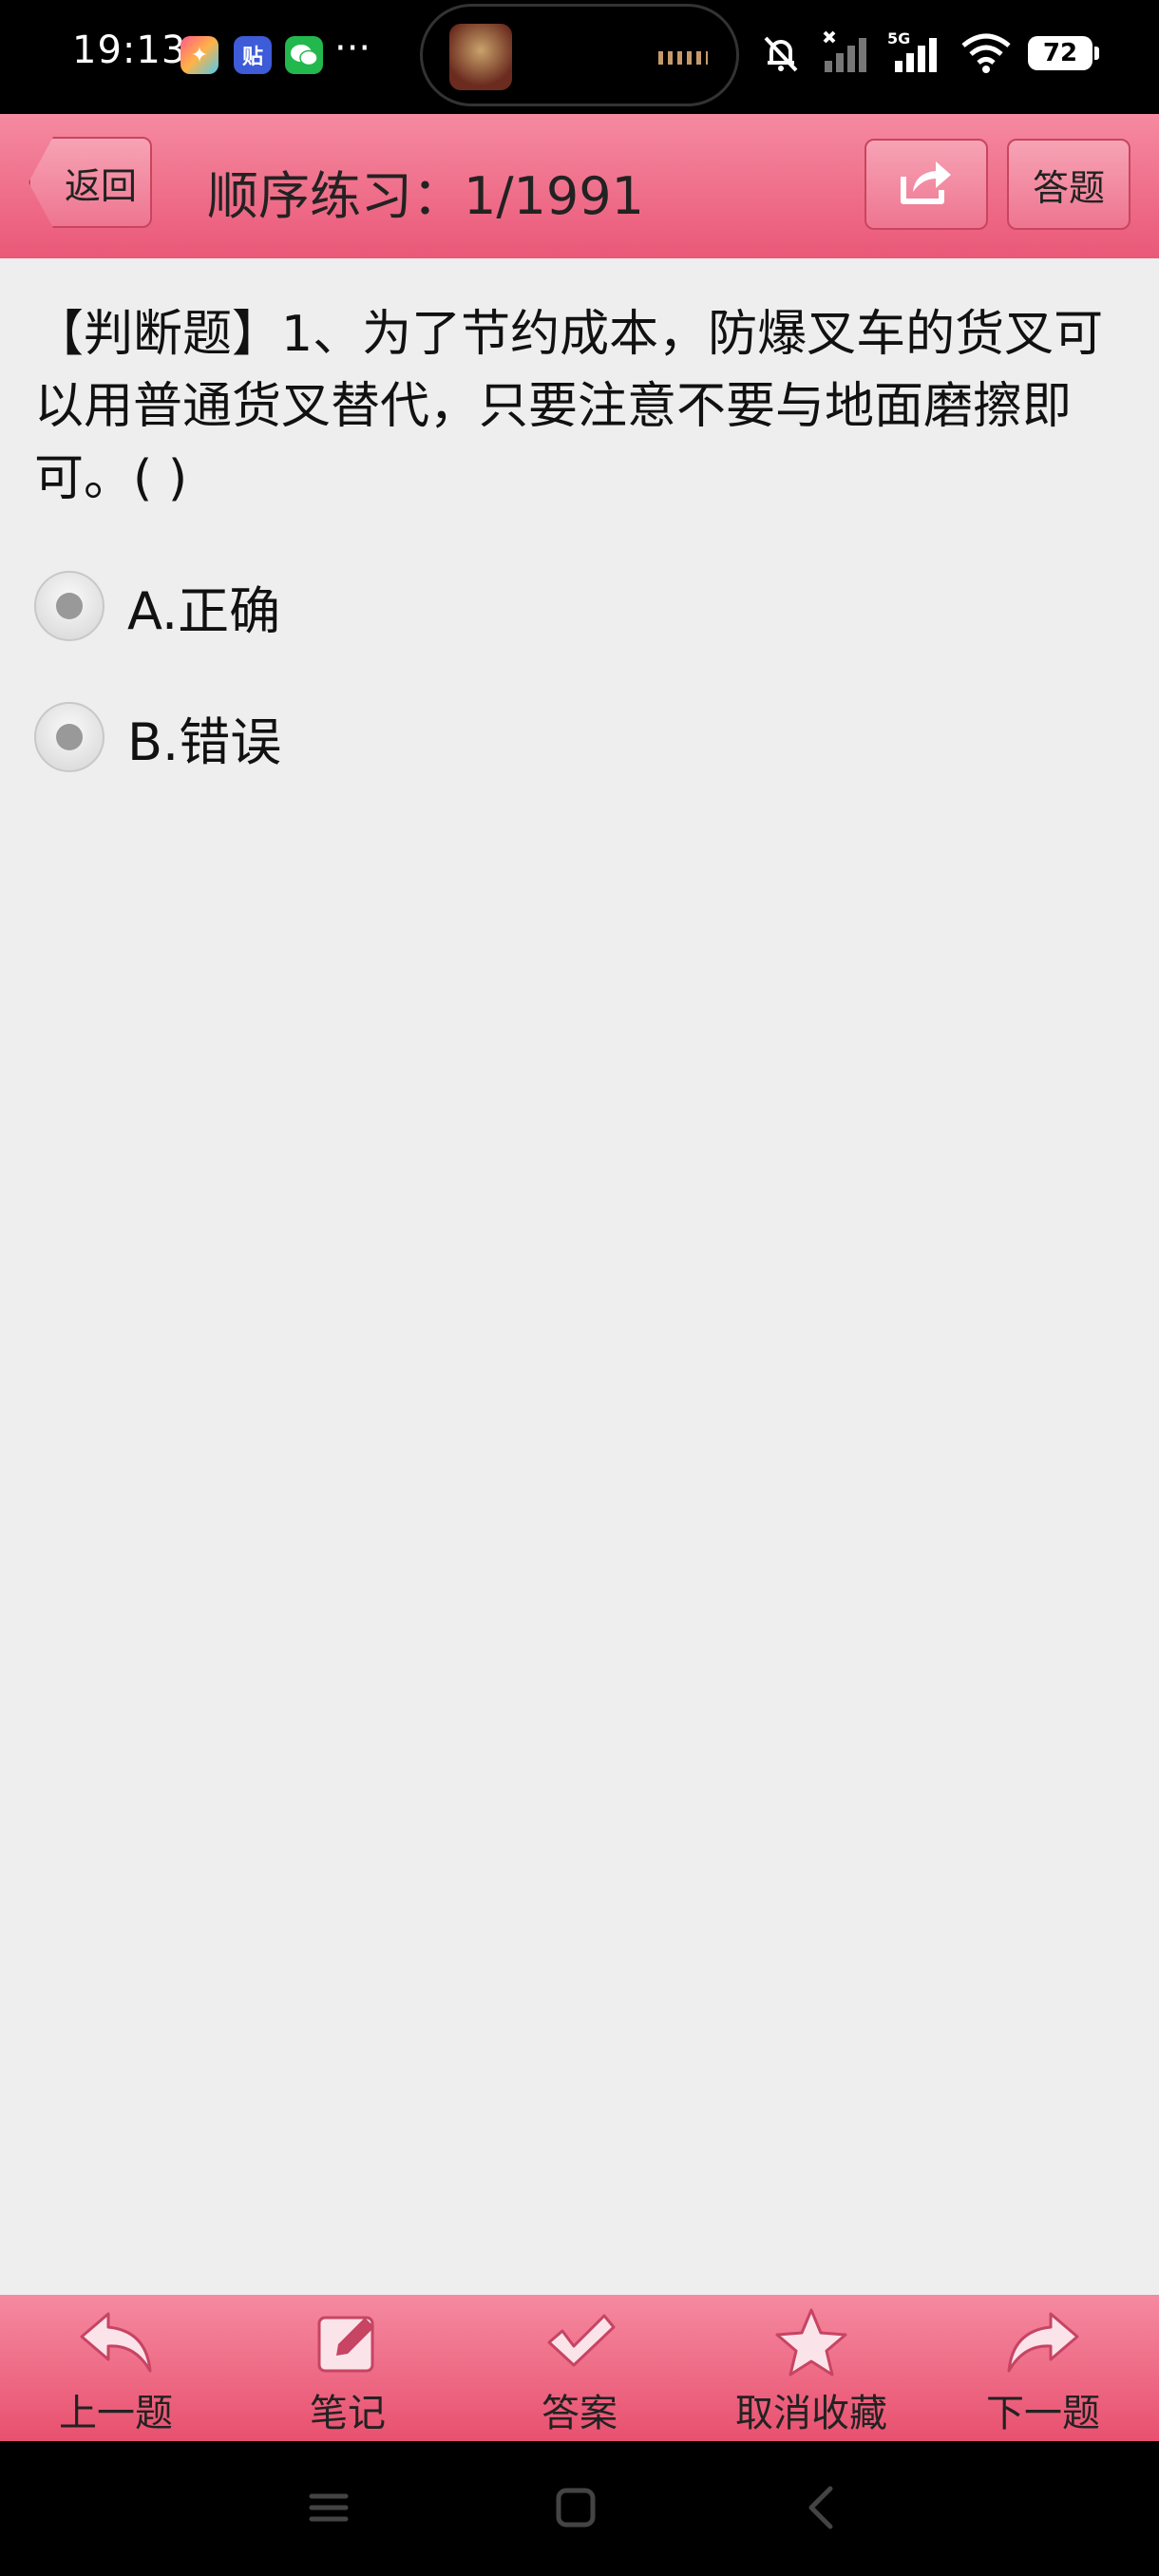 Image resolution: width=1159 pixels, height=2576 pixels. Describe the element at coordinates (204, 741) in the screenshot. I see `option-b-label: B.错误` at that location.